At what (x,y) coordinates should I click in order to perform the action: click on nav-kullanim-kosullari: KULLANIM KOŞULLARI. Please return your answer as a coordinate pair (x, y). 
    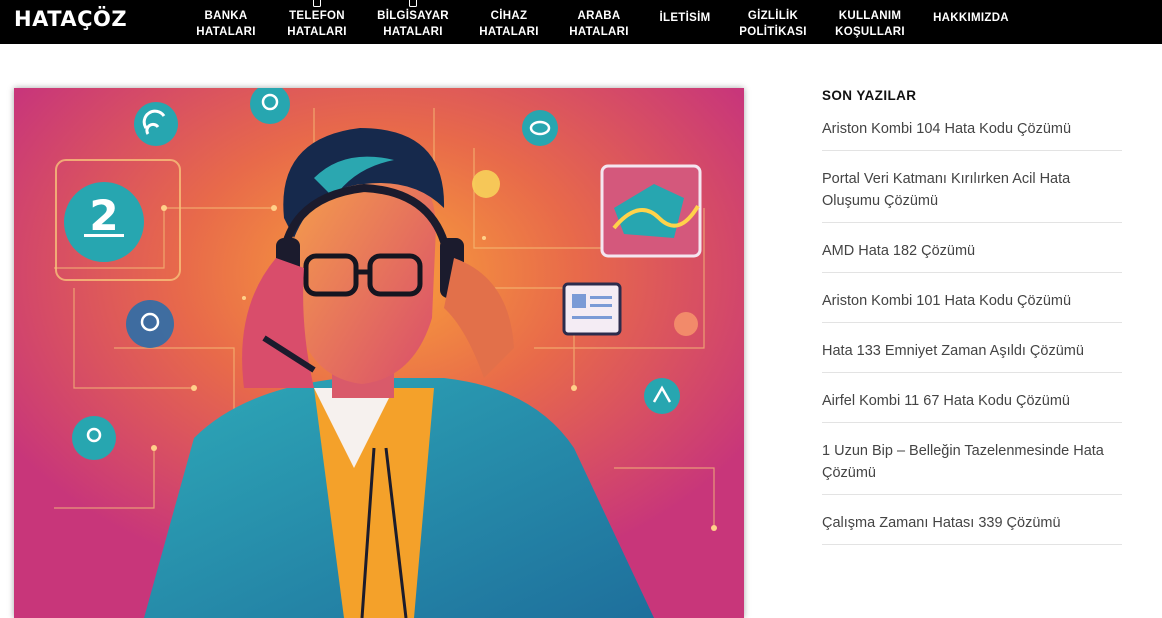
    Looking at the image, I should click on (870, 24).